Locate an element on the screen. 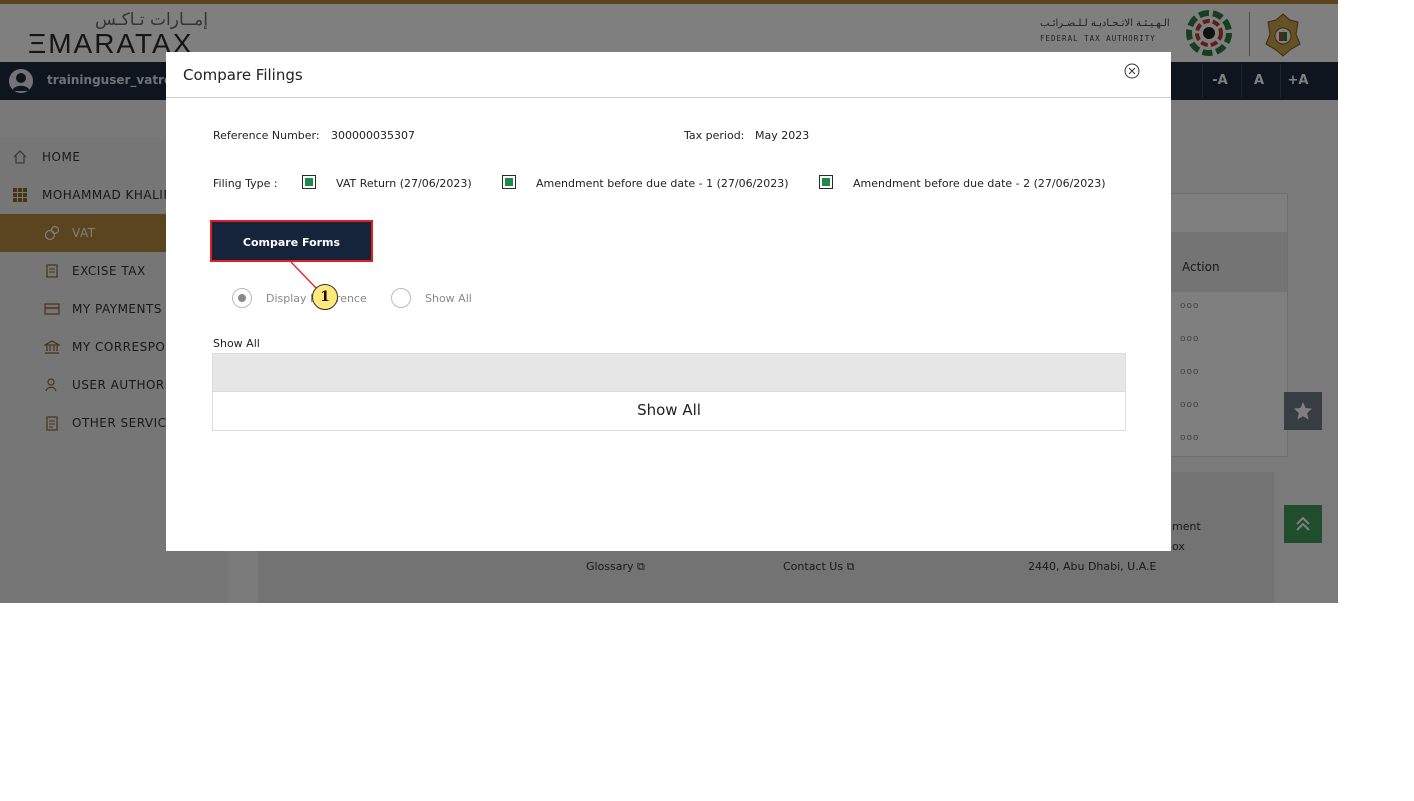 This screenshot has width=1414, height=801. callout-line is located at coordinates (303, 275).